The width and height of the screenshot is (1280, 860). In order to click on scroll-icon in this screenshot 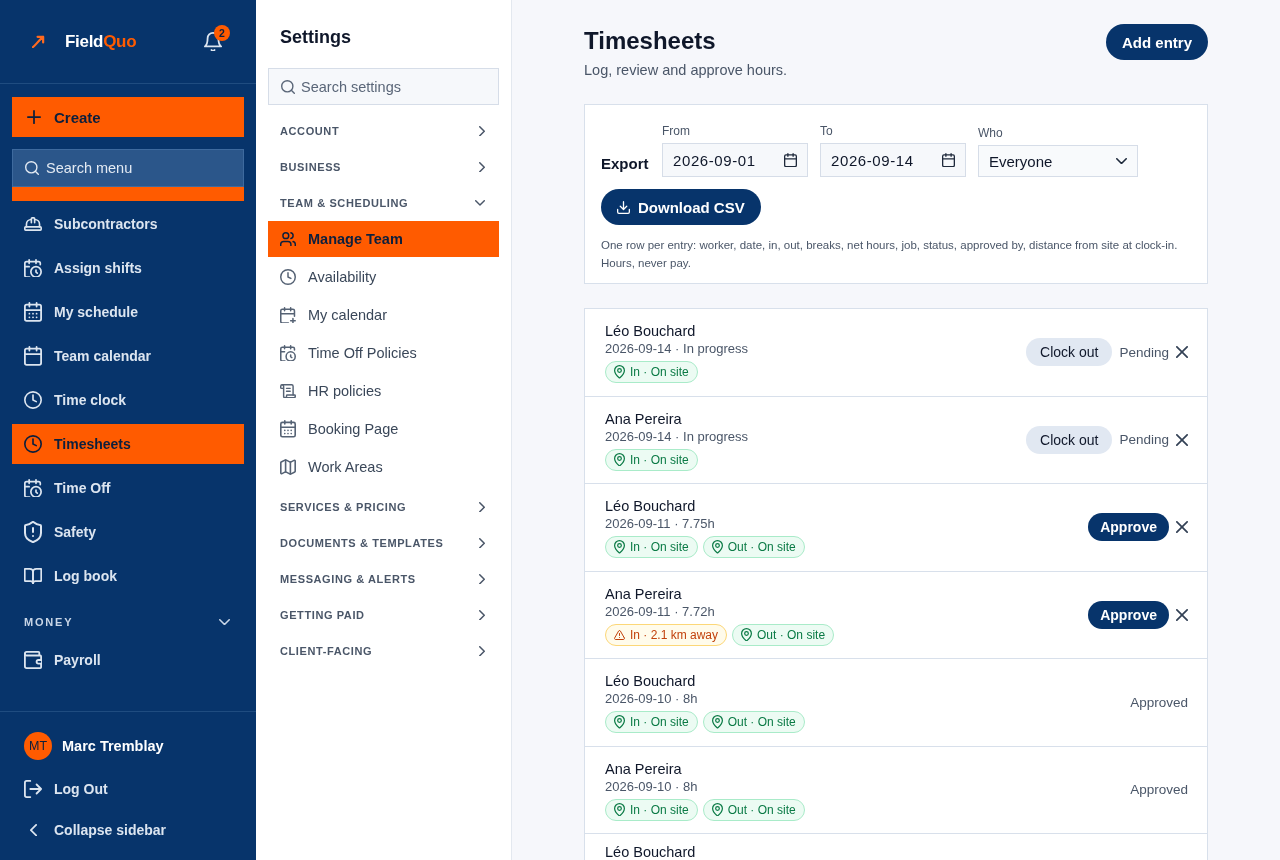, I will do `click(288, 391)`.